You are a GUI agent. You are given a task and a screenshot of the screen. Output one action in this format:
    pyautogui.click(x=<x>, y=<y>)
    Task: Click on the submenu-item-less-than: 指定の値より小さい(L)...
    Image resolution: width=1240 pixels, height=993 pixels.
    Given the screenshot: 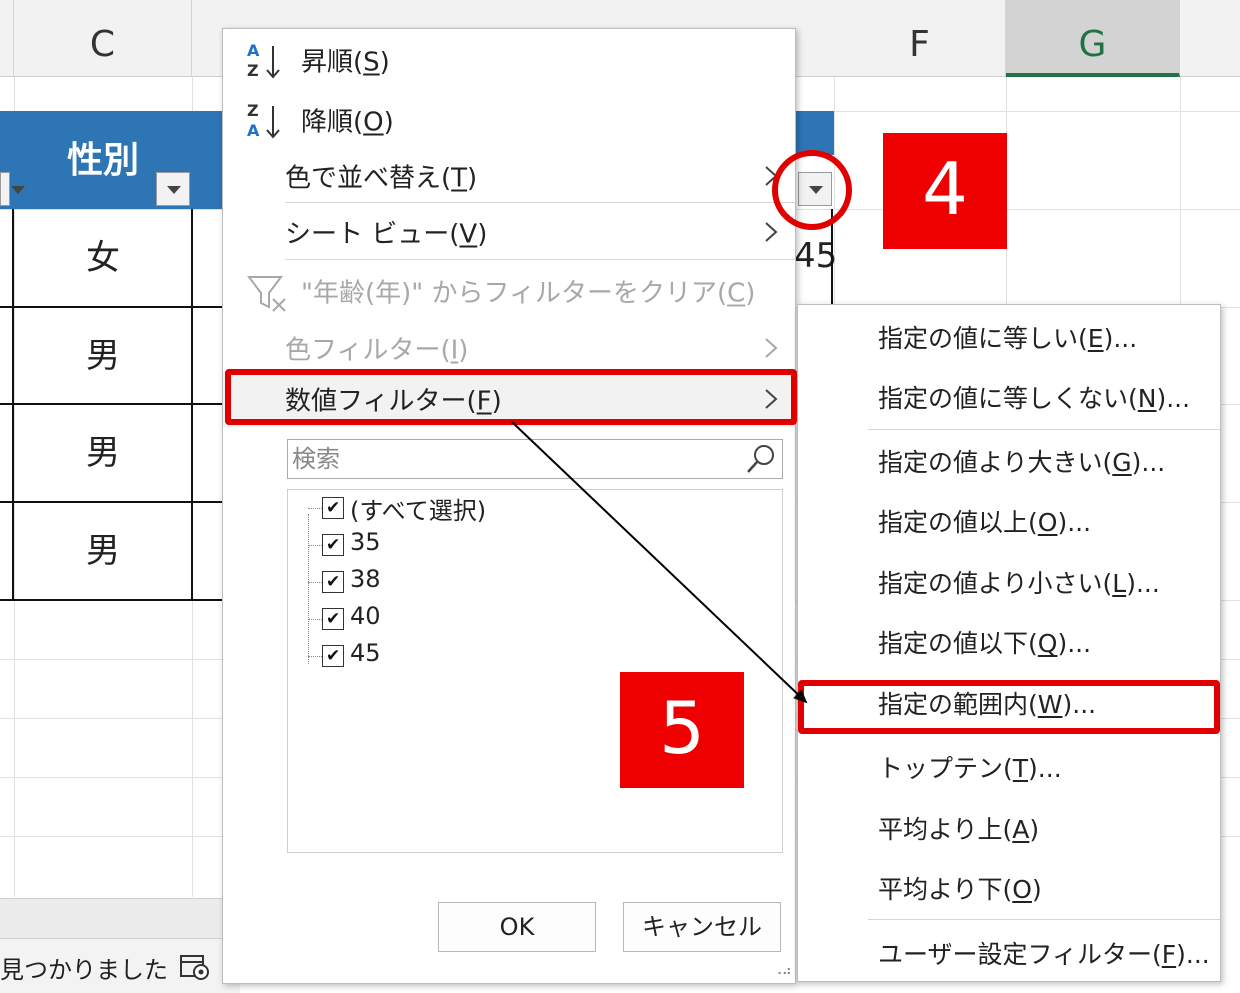 What is the action you would take?
    pyautogui.click(x=1009, y=582)
    